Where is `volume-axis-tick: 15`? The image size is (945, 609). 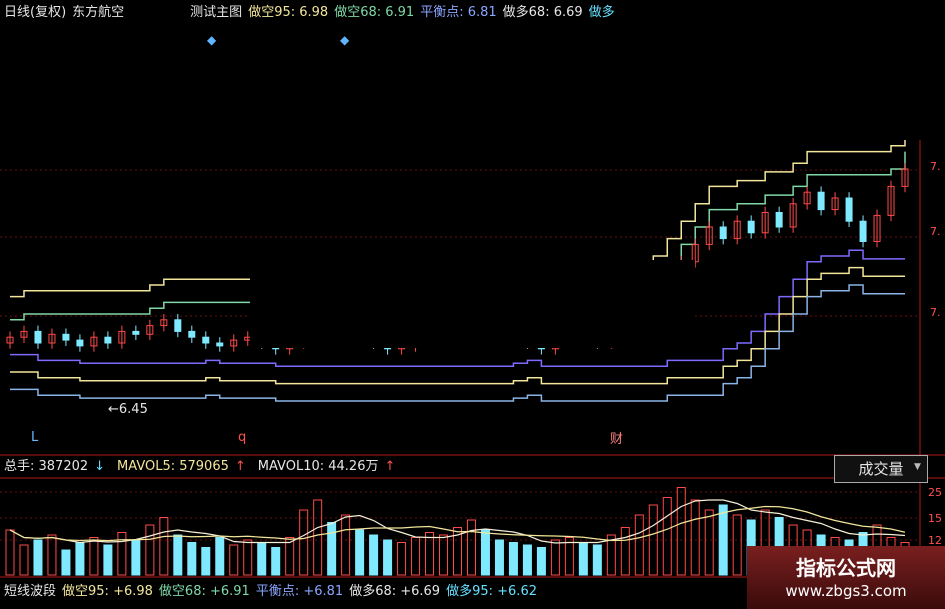 volume-axis-tick: 15 is located at coordinates (935, 518).